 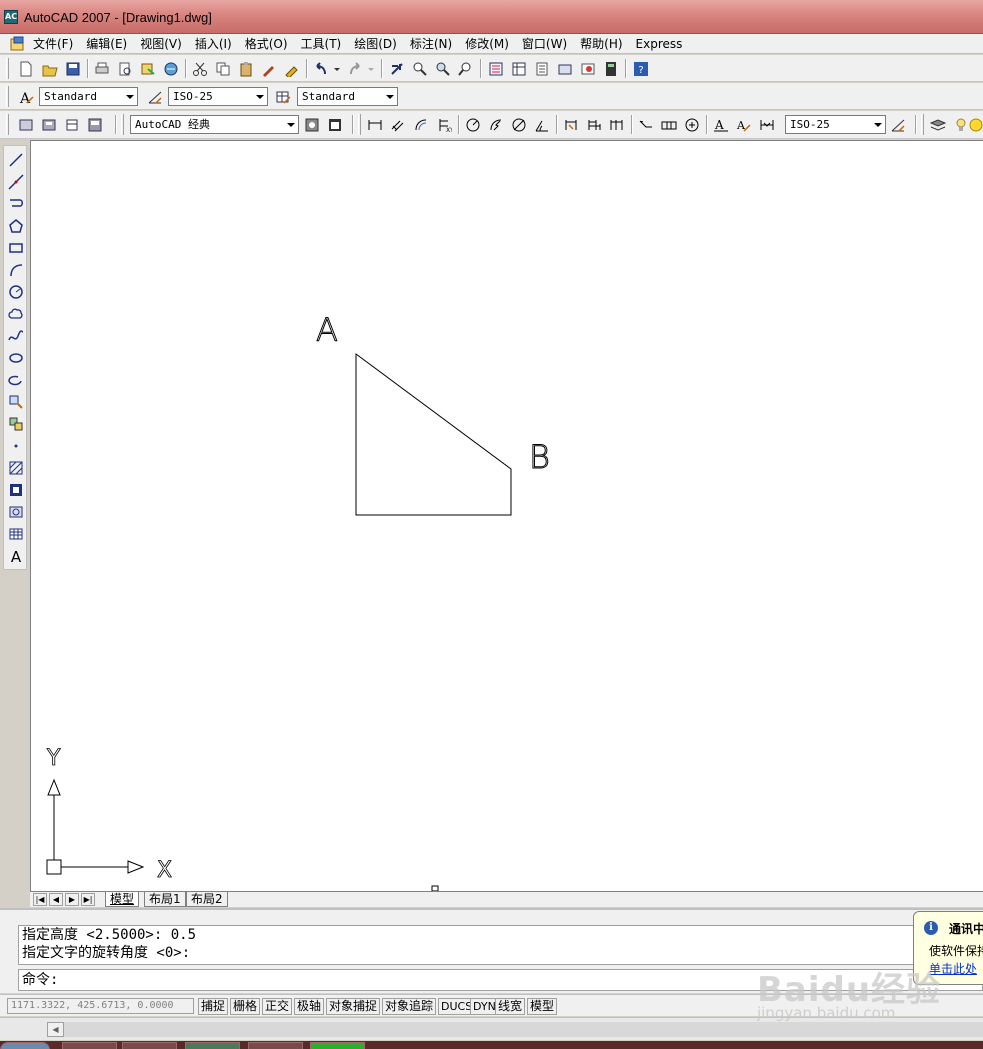 What do you see at coordinates (371, 68) in the screenshot?
I see `redo-dropdown-icon` at bounding box center [371, 68].